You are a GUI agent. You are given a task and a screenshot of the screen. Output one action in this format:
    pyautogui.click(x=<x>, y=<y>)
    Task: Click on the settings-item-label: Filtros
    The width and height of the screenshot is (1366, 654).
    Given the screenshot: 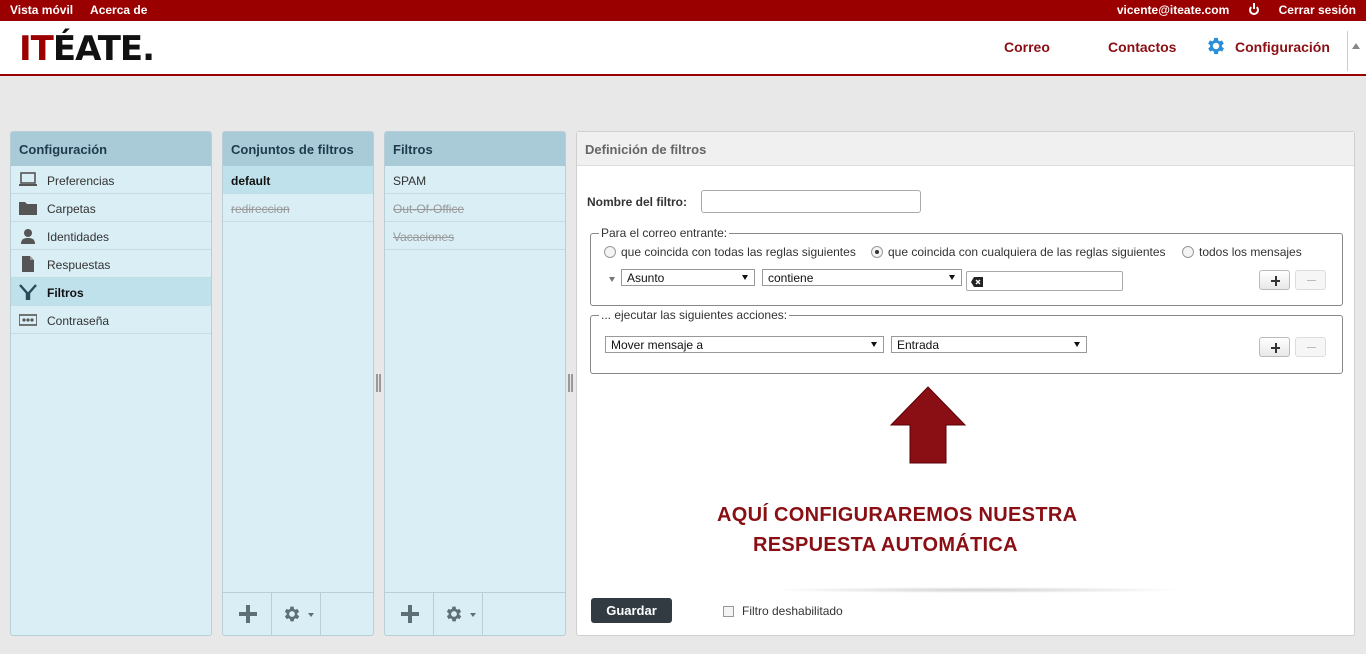 What is the action you would take?
    pyautogui.click(x=65, y=293)
    